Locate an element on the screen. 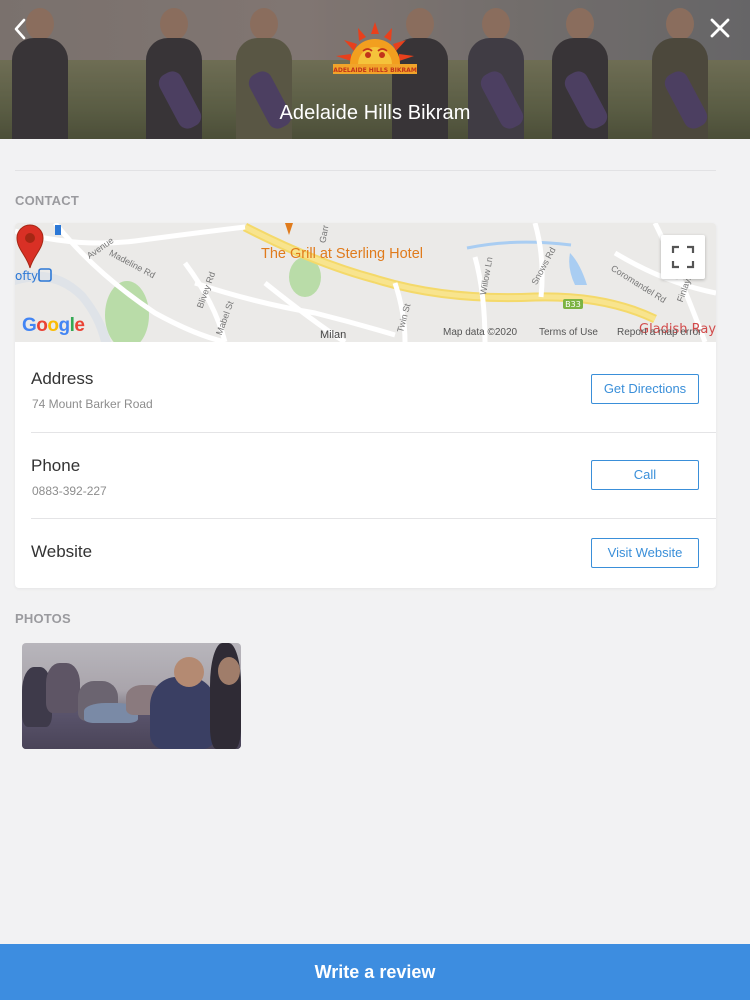 Image resolution: width=750 pixels, height=1000 pixels. section-label-photos: PHOTOS is located at coordinates (43, 618).